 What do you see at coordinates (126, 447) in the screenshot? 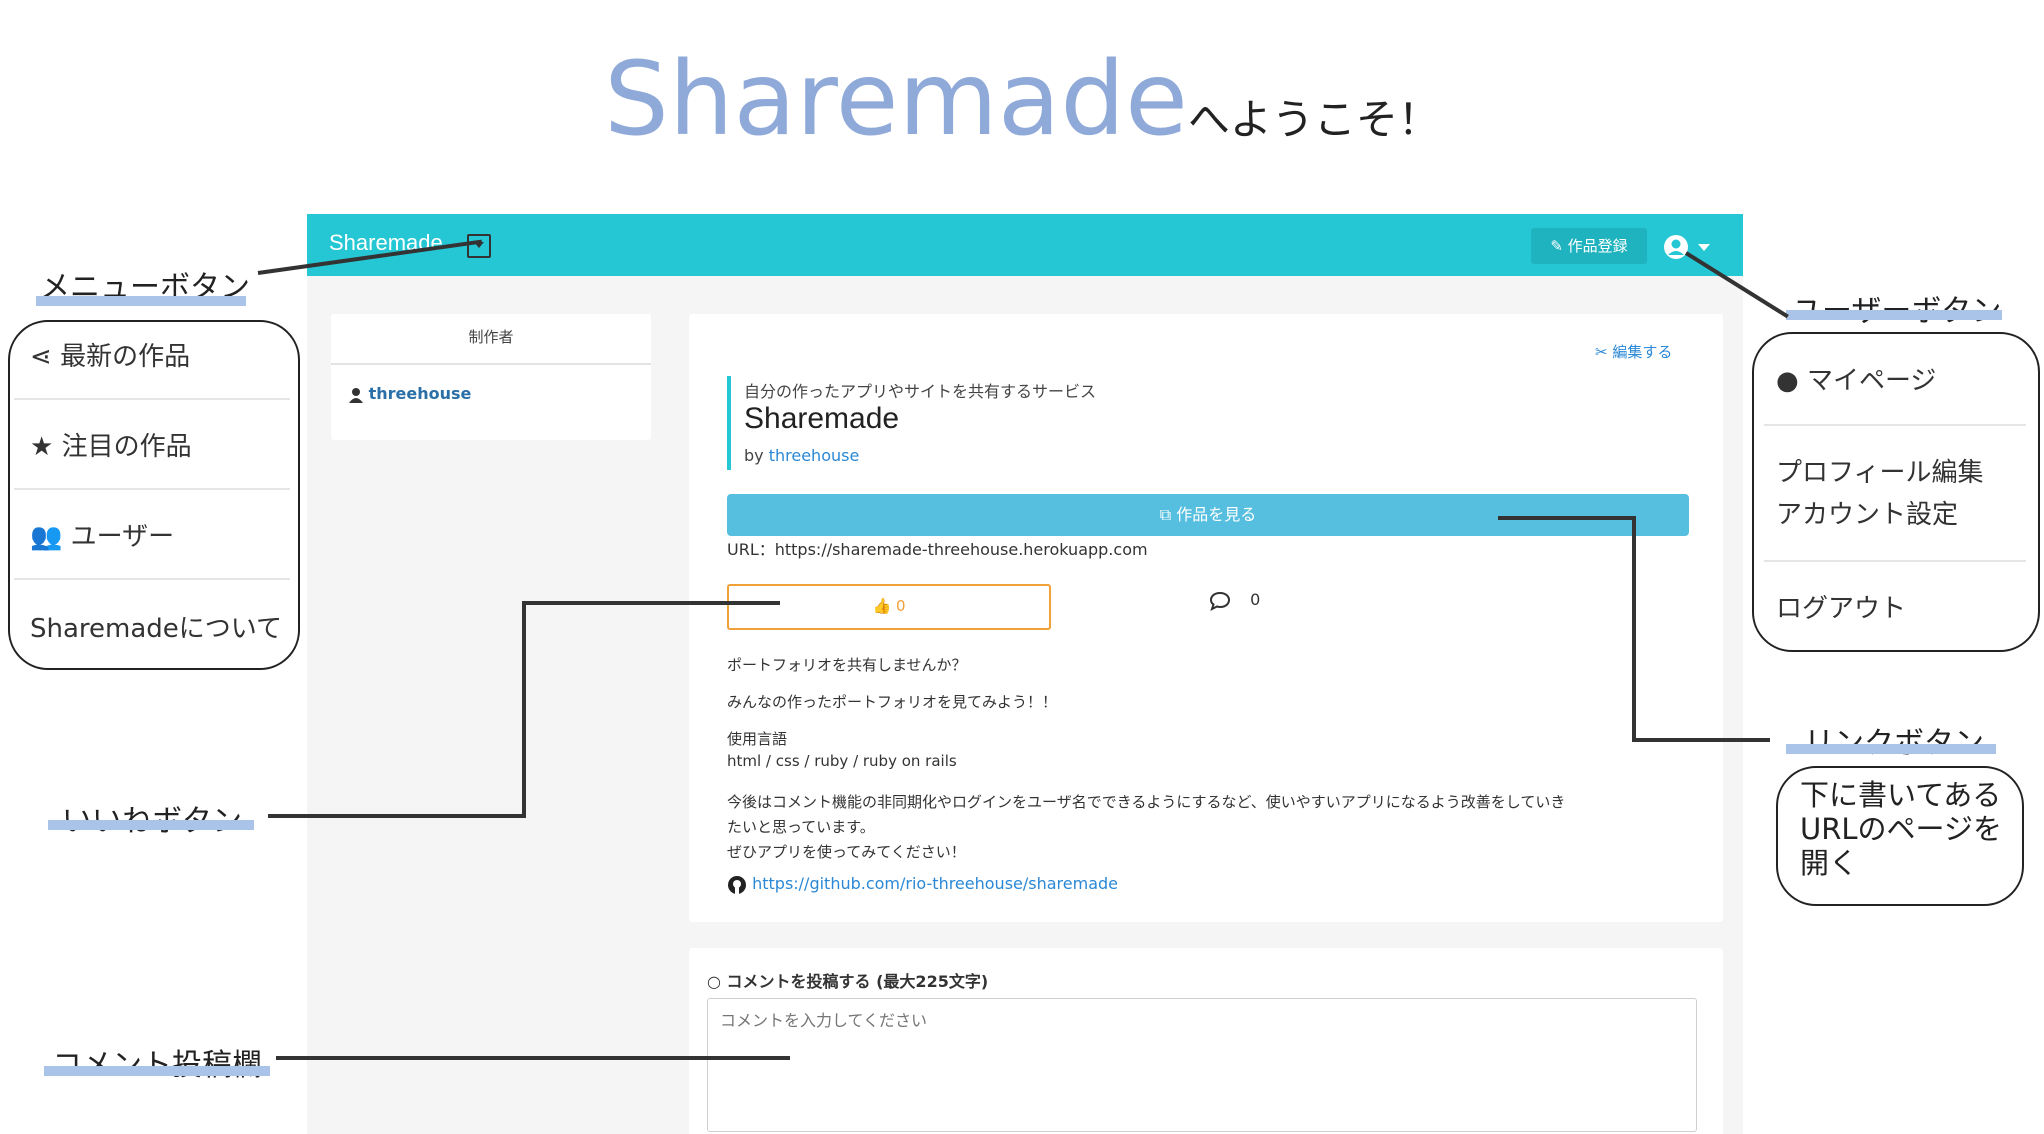
I see `menu-item-label: 注目の作品` at bounding box center [126, 447].